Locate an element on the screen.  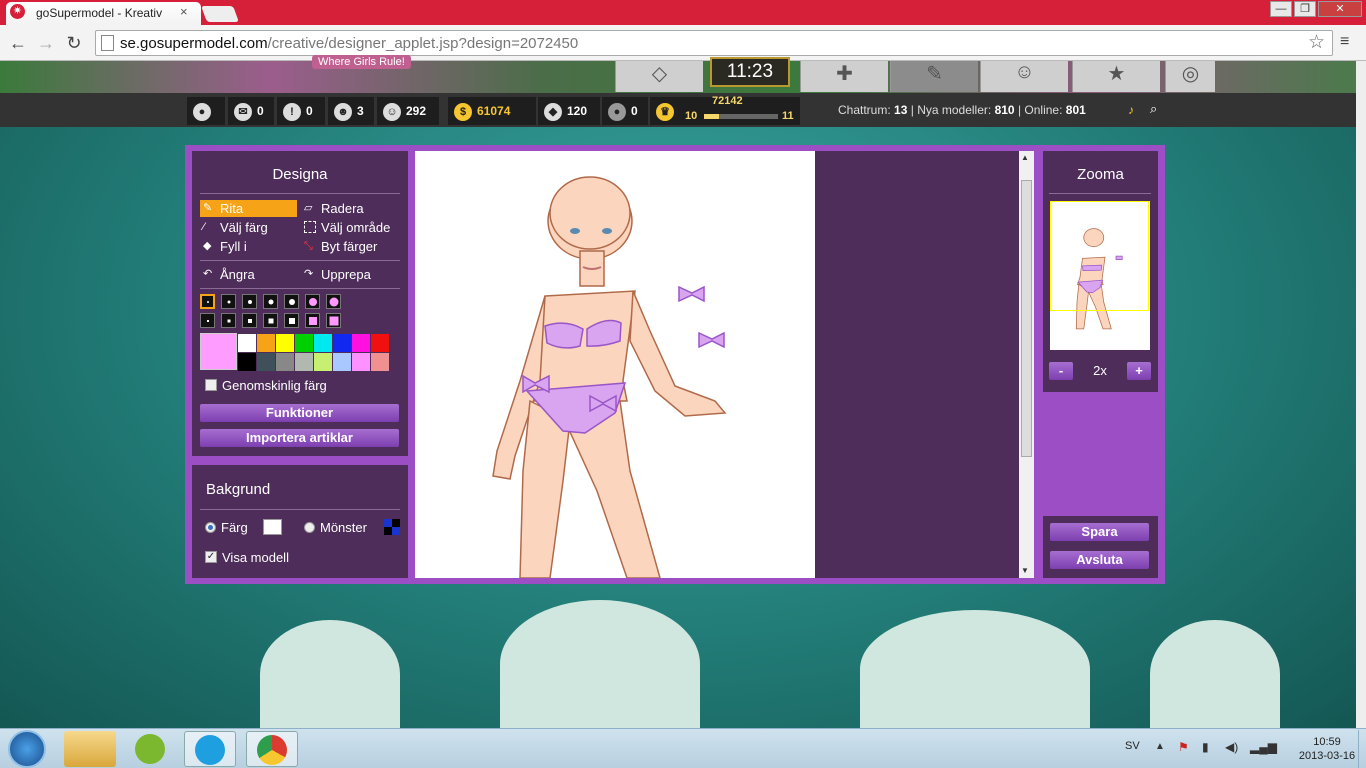
save-button: Spara is located at coordinates (1099, 532).